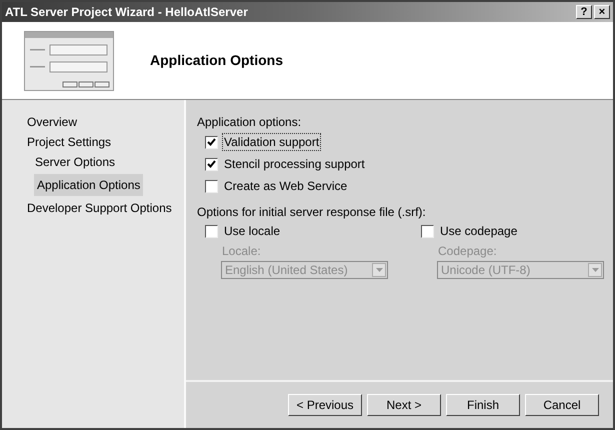 This screenshot has height=430, width=615. What do you see at coordinates (285, 186) in the screenshot?
I see `checkbox-label: Create as Web Service` at bounding box center [285, 186].